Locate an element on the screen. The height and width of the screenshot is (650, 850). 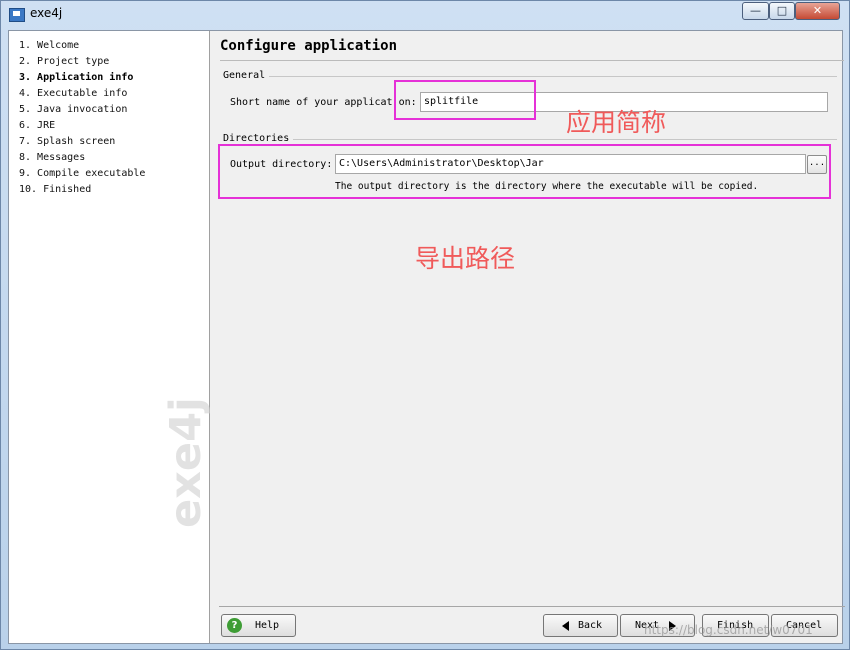
close-button: ✕ is located at coordinates (817, 11).